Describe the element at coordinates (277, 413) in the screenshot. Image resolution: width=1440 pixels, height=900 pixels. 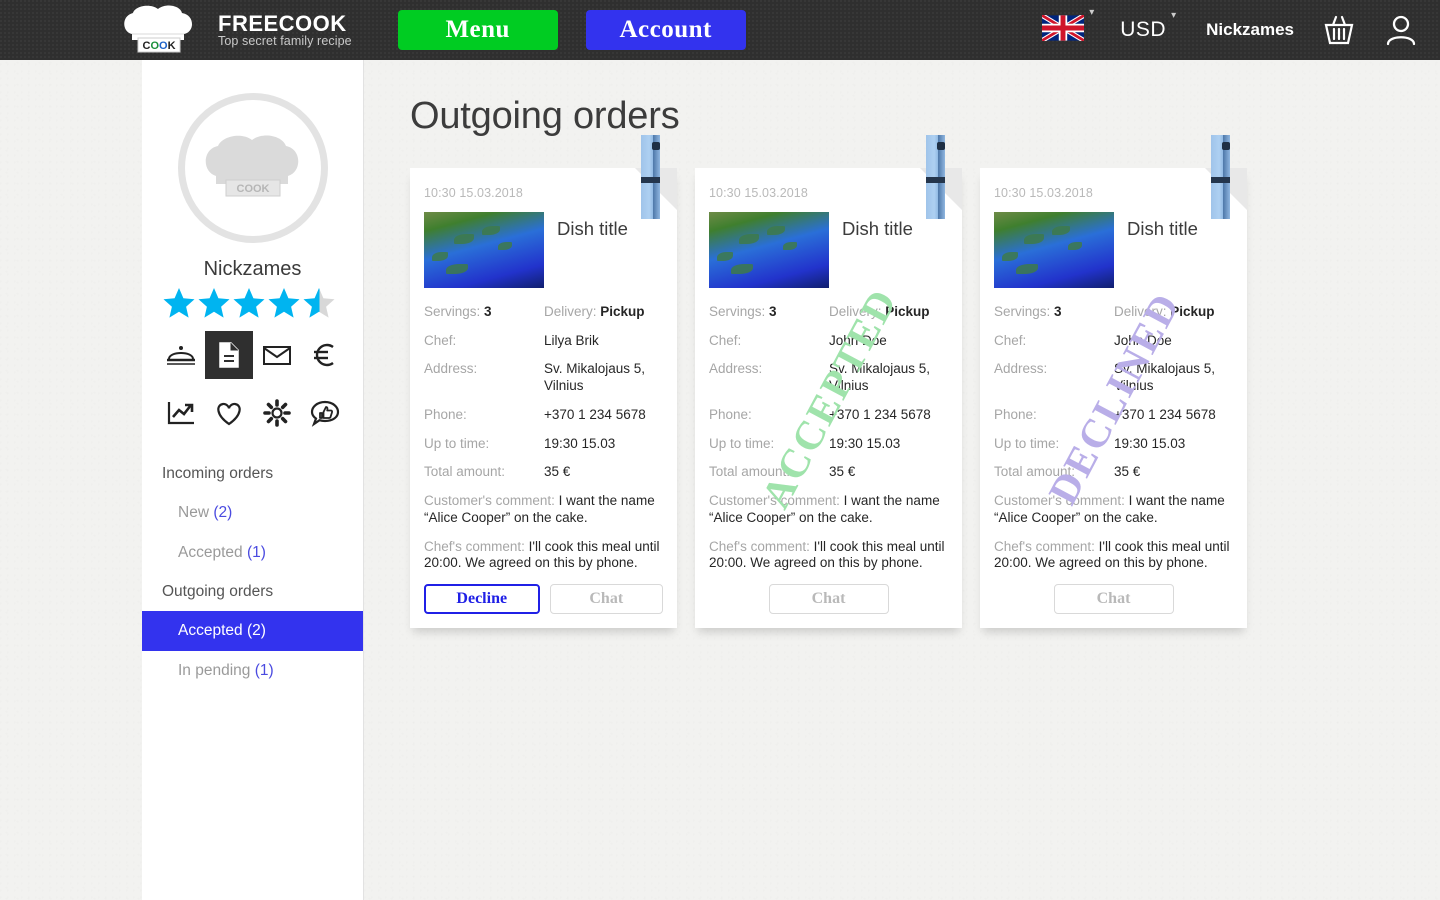
I see `gear-icon` at that location.